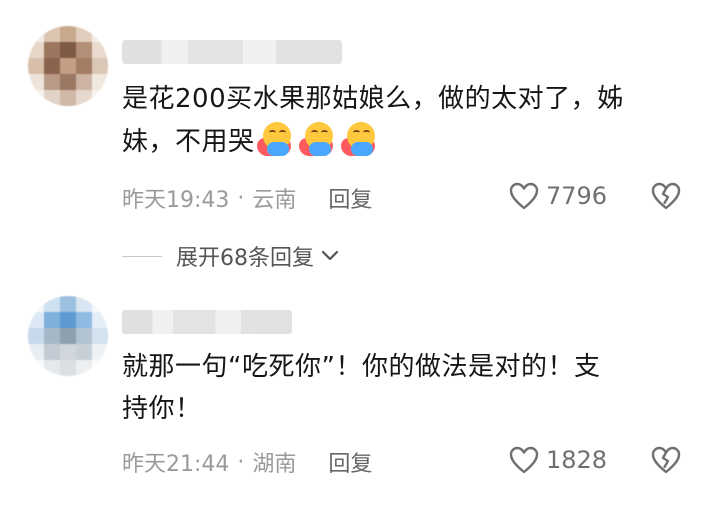 This screenshot has height=507, width=720. I want to click on comment-text-line: 持你！, so click(162, 409).